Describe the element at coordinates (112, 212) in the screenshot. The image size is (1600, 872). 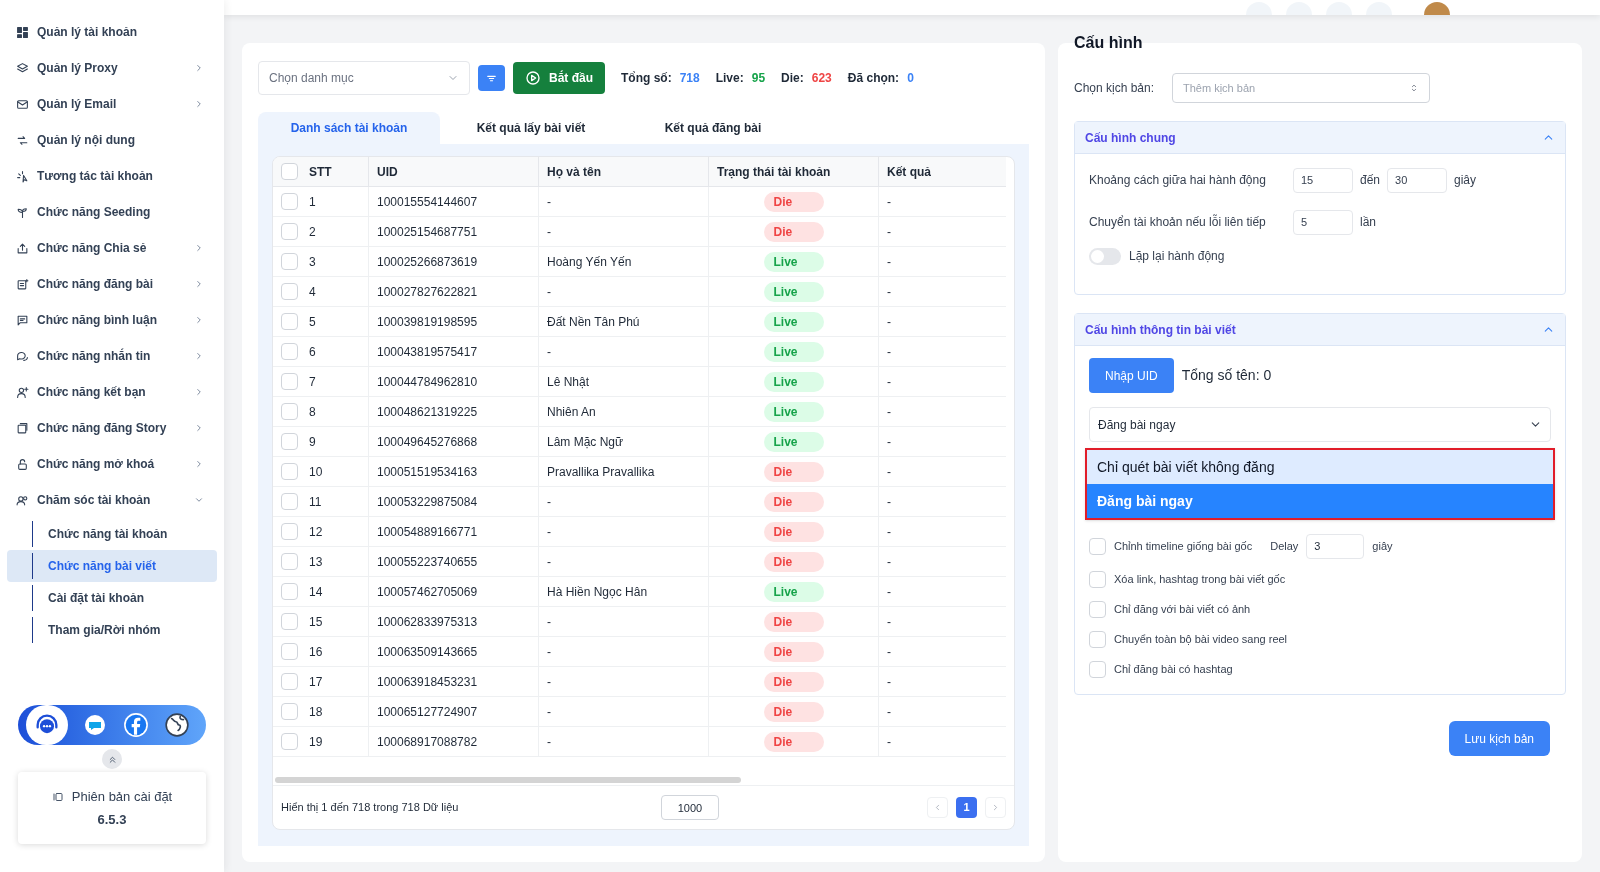
I see `sidebar-item: Chức năng Seeding` at that location.